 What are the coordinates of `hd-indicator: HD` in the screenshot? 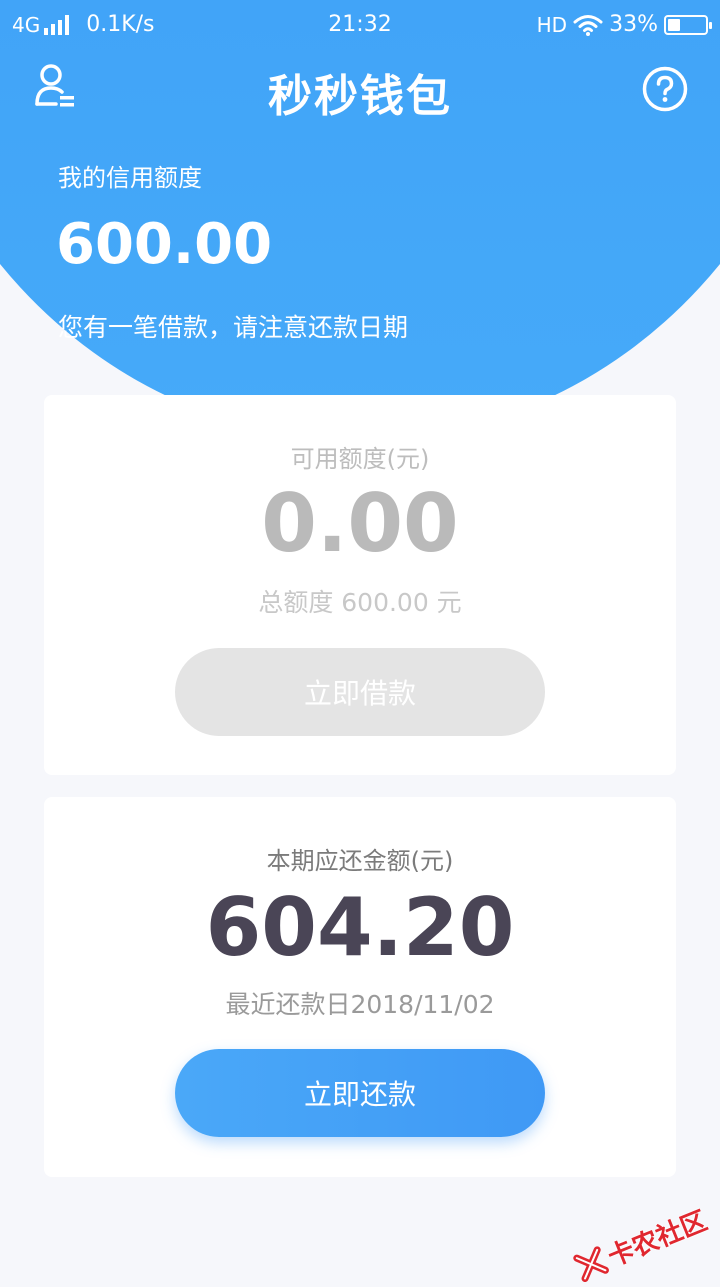 It's located at (552, 24).